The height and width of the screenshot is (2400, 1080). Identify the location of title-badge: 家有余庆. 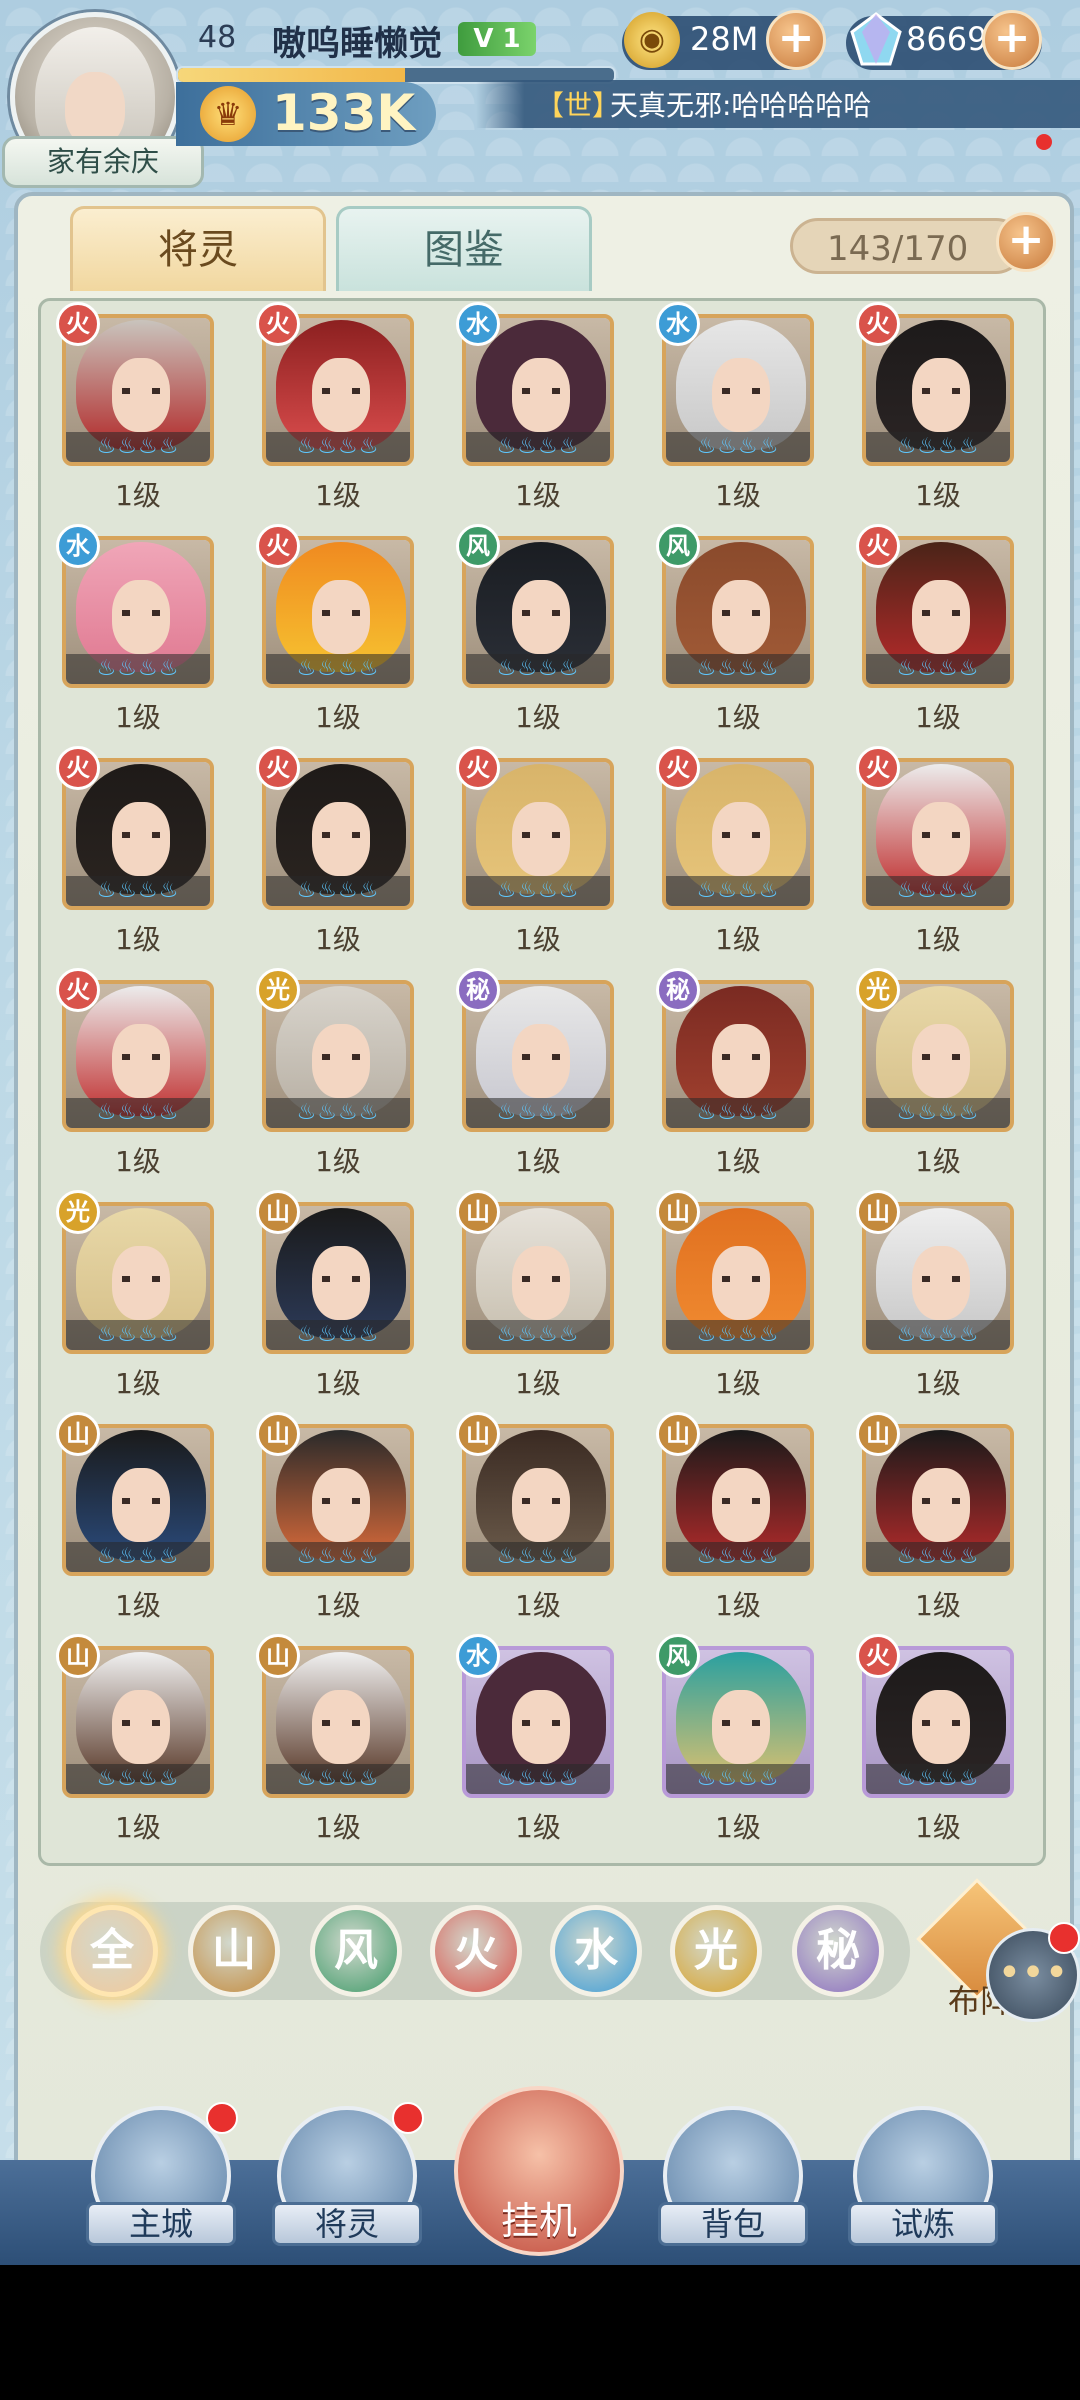
(103, 162).